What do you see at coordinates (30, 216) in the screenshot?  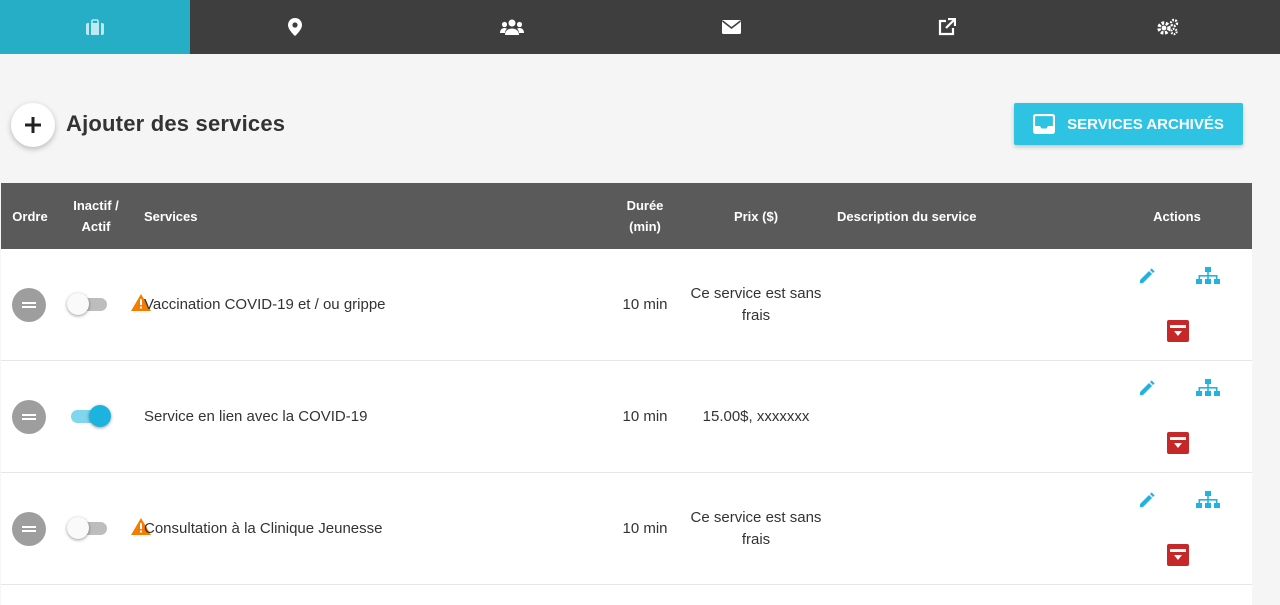 I see `column-order: Ordre` at bounding box center [30, 216].